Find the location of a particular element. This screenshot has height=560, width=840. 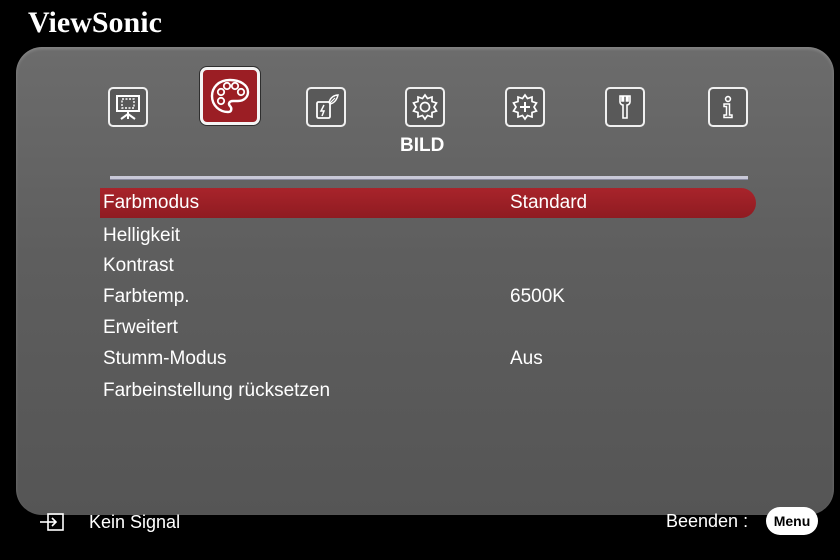

tab-information is located at coordinates (728, 107).